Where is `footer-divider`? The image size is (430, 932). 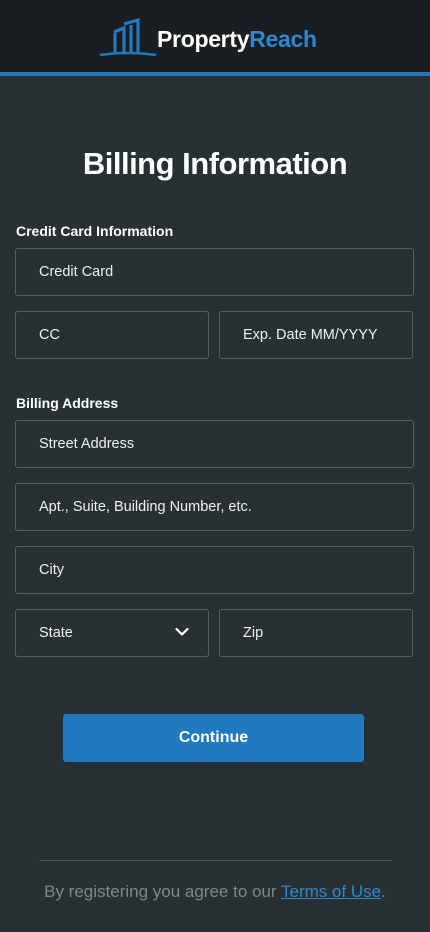
footer-divider is located at coordinates (215, 860).